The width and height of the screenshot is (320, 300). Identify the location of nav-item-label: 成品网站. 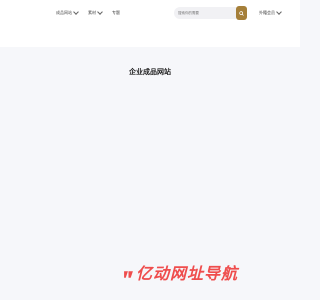
(64, 12).